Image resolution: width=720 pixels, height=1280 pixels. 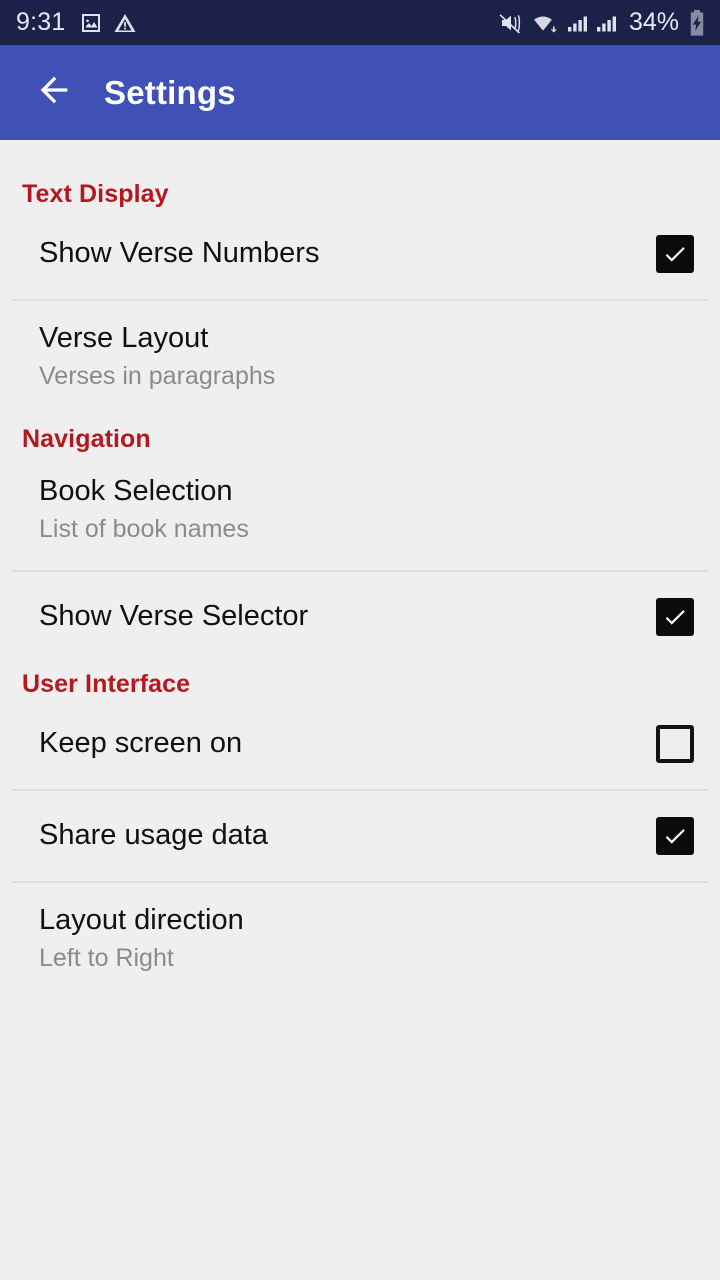 I want to click on settings-row: Show Verse Numbers, so click(x=360, y=254).